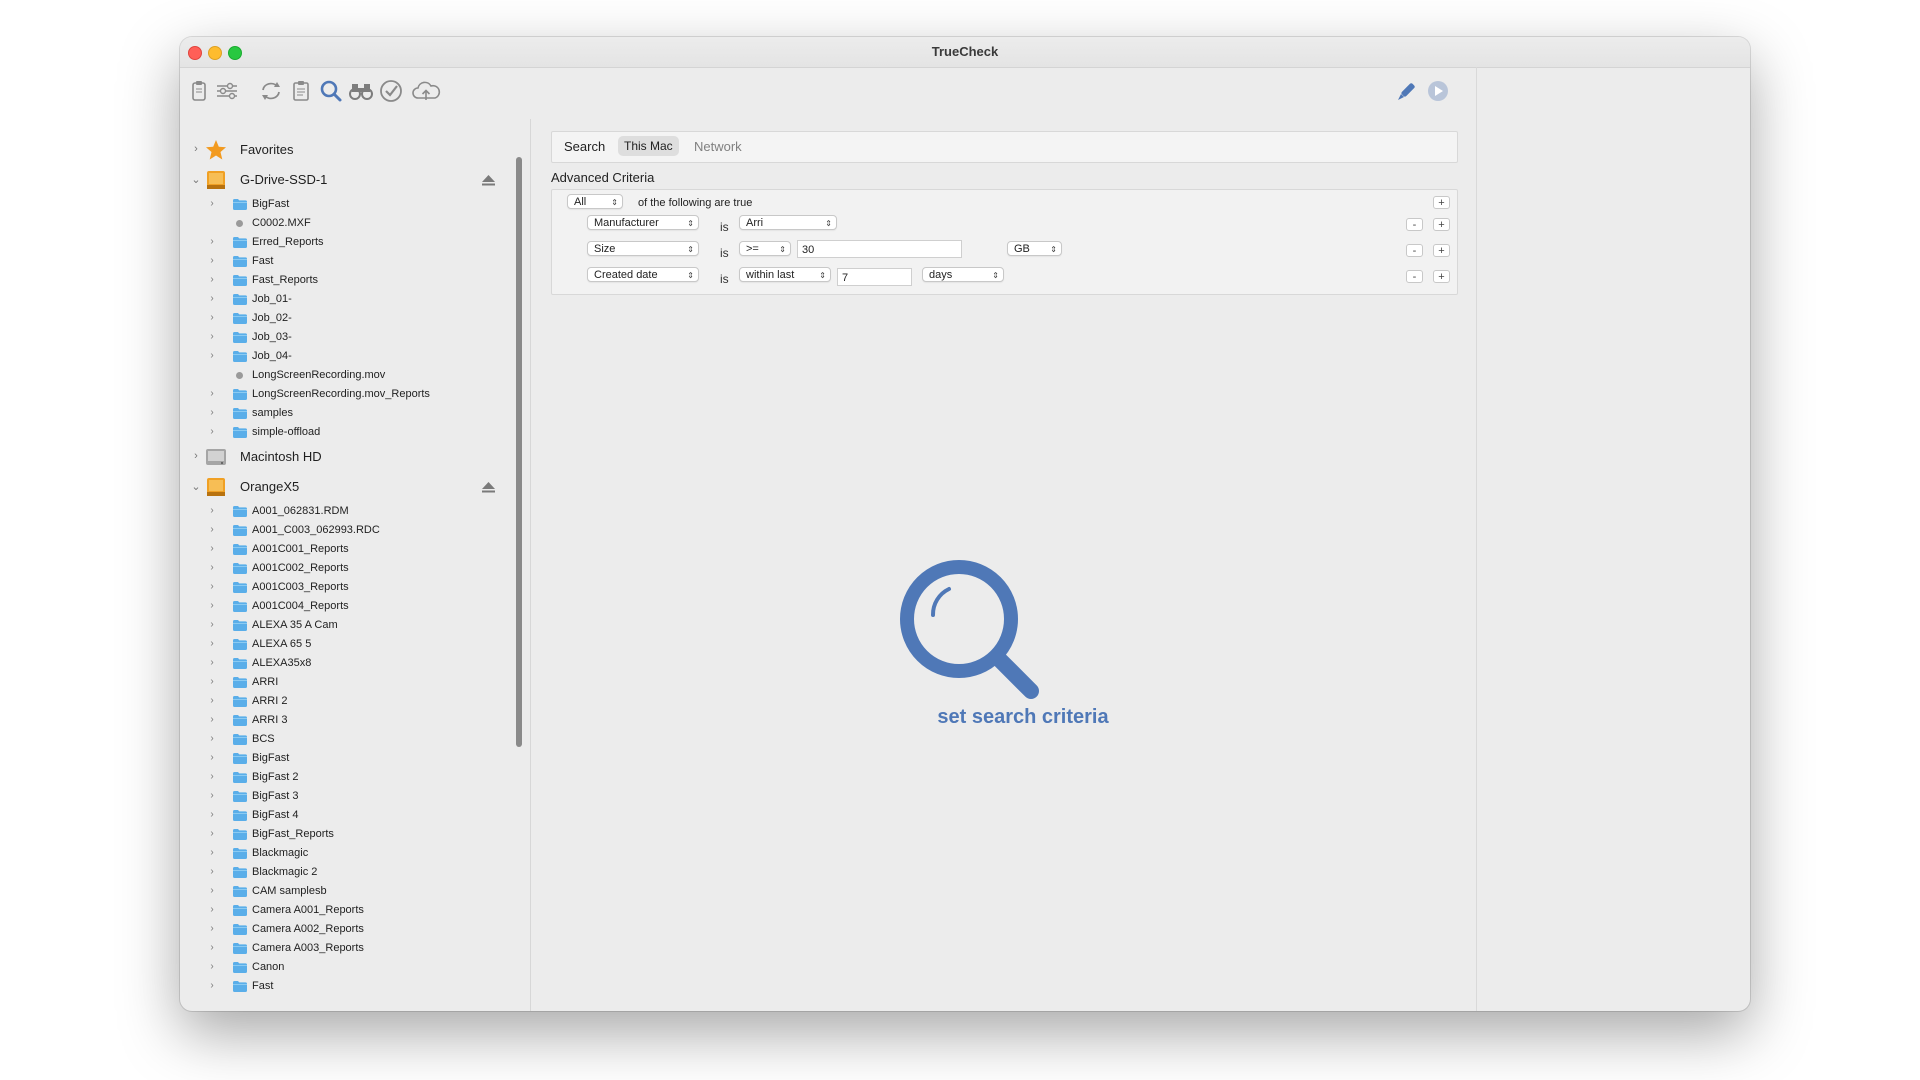 The height and width of the screenshot is (1080, 1920). What do you see at coordinates (1414, 276) in the screenshot?
I see `rule-3-remove-button: -` at bounding box center [1414, 276].